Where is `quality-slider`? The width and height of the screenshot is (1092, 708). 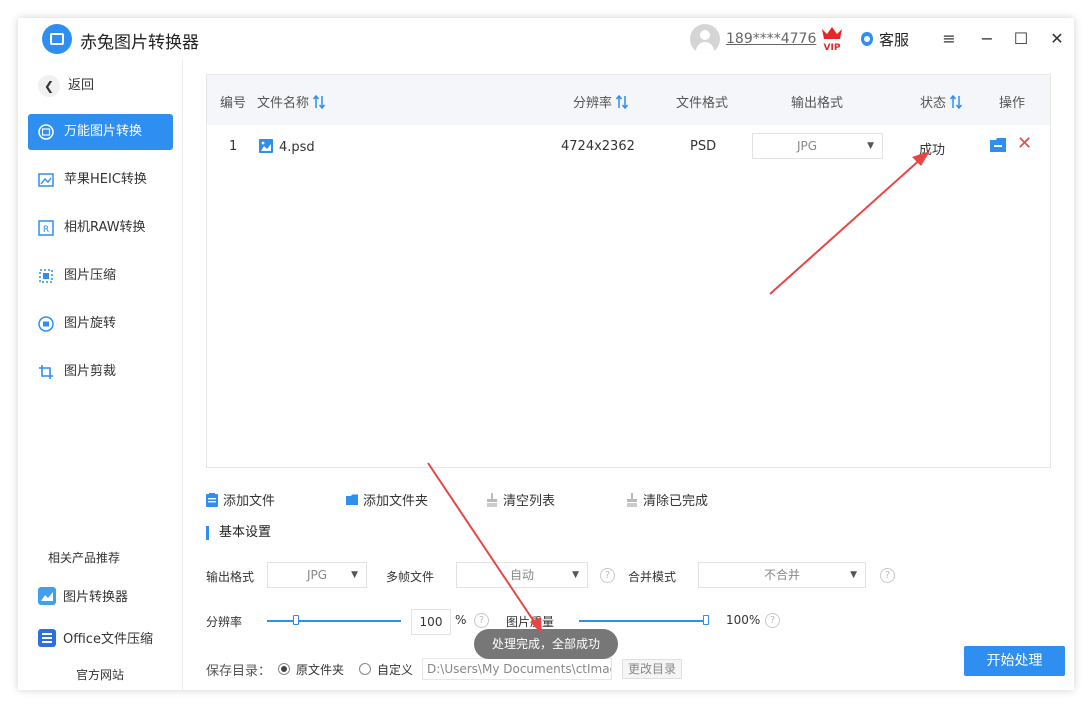
quality-slider is located at coordinates (644, 621).